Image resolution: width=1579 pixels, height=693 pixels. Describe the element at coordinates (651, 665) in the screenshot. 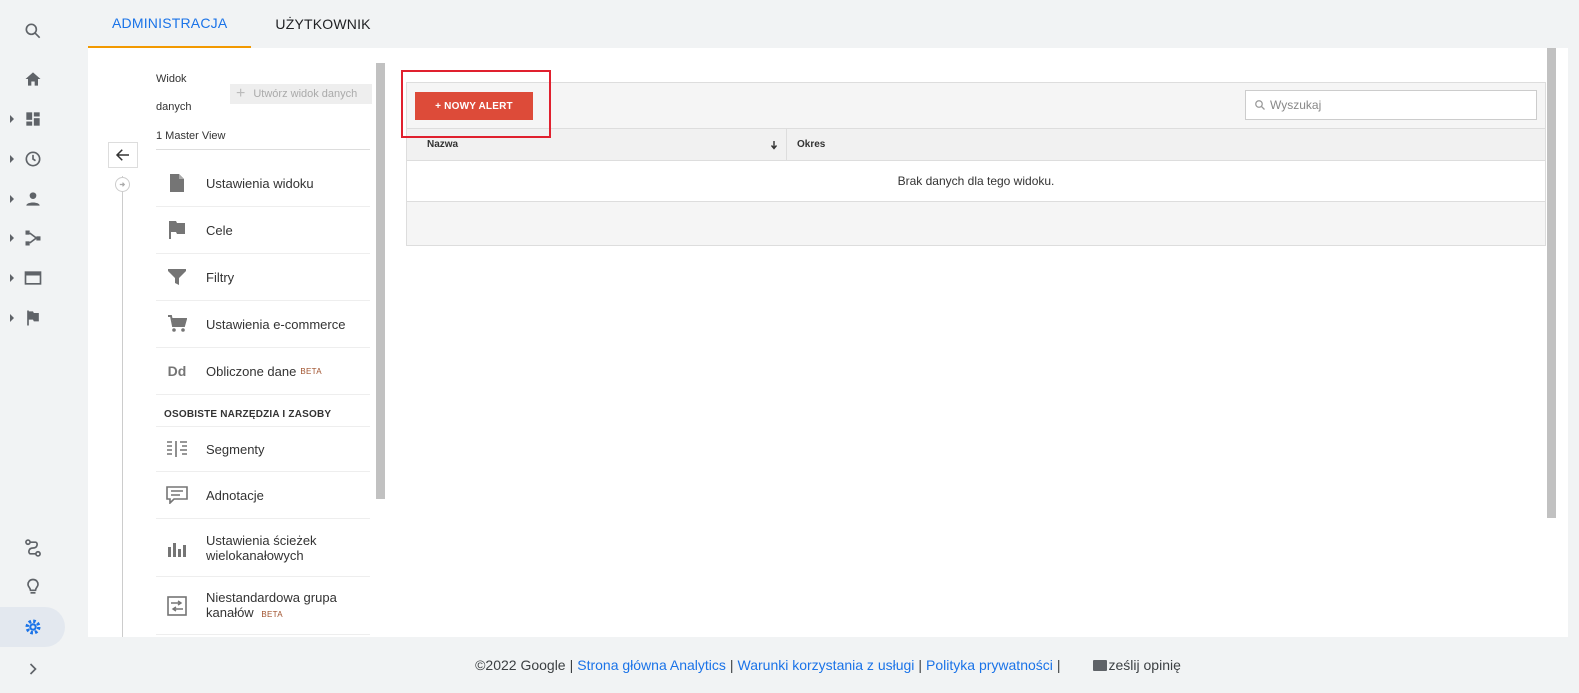

I see `link-analytics-home: Strona główna Analytics` at that location.